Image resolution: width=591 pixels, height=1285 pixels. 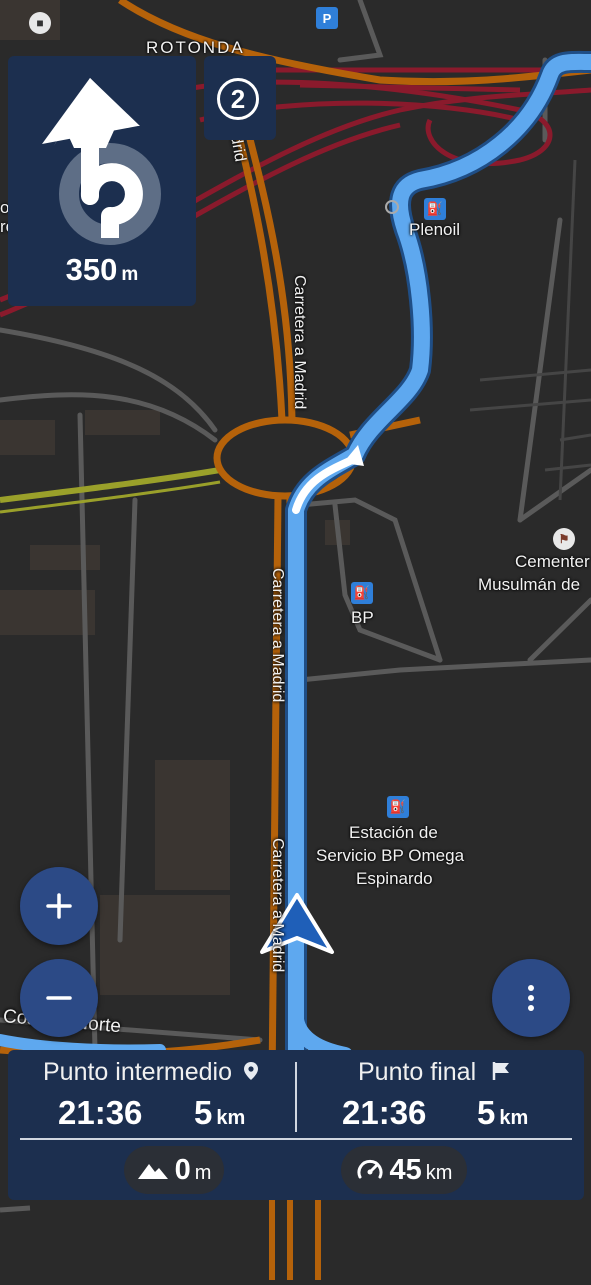 I want to click on final-point-label: Punto final, so click(x=417, y=1072).